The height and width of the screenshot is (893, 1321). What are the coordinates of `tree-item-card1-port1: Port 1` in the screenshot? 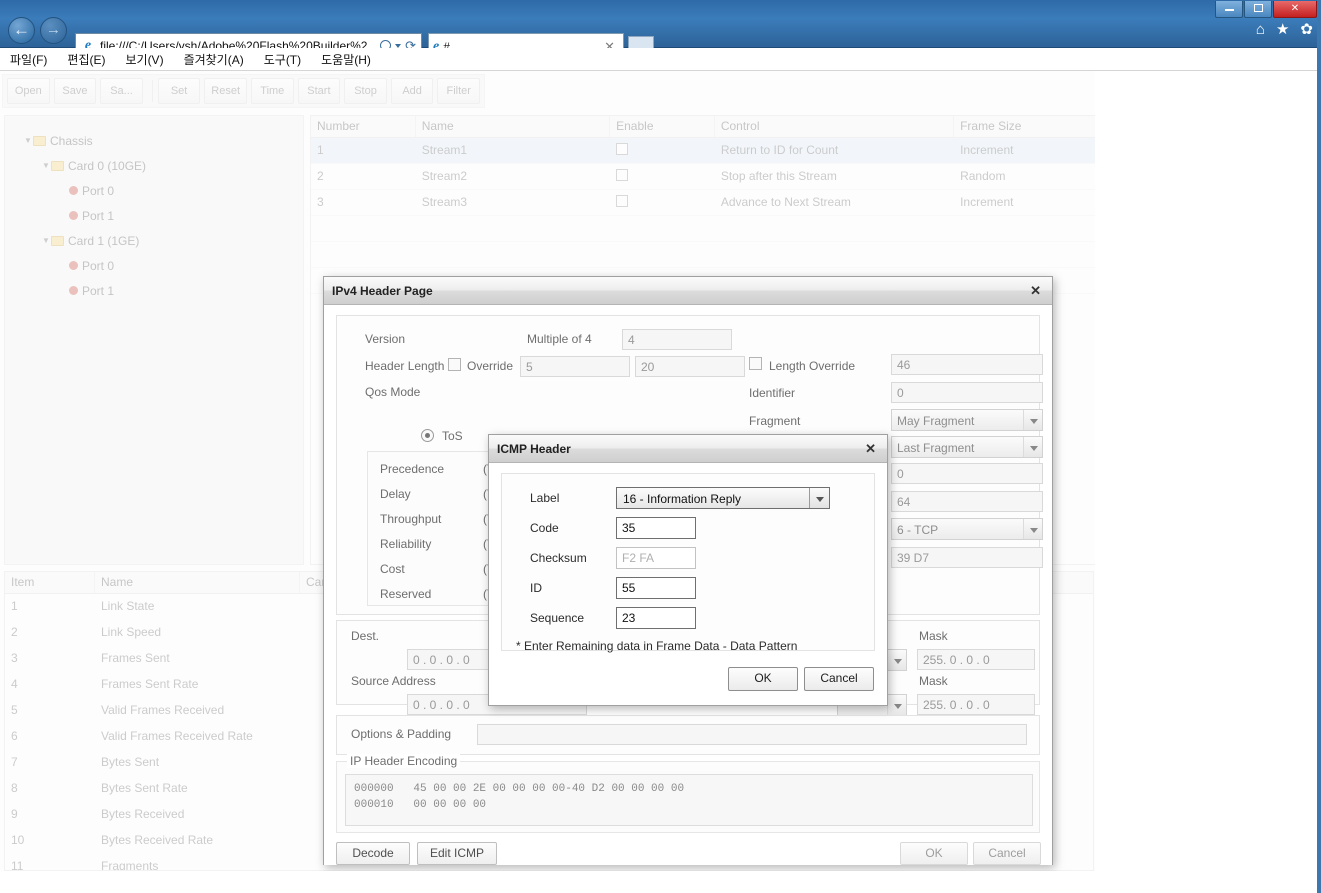 It's located at (163, 290).